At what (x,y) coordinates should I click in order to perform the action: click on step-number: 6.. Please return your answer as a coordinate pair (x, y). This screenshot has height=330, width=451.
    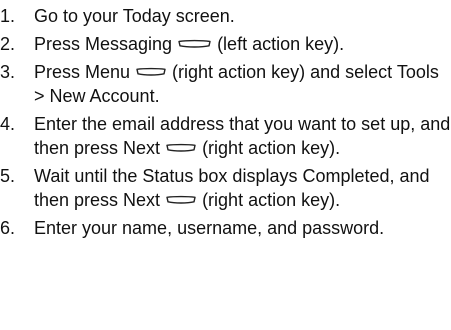
    Looking at the image, I should click on (8, 228).